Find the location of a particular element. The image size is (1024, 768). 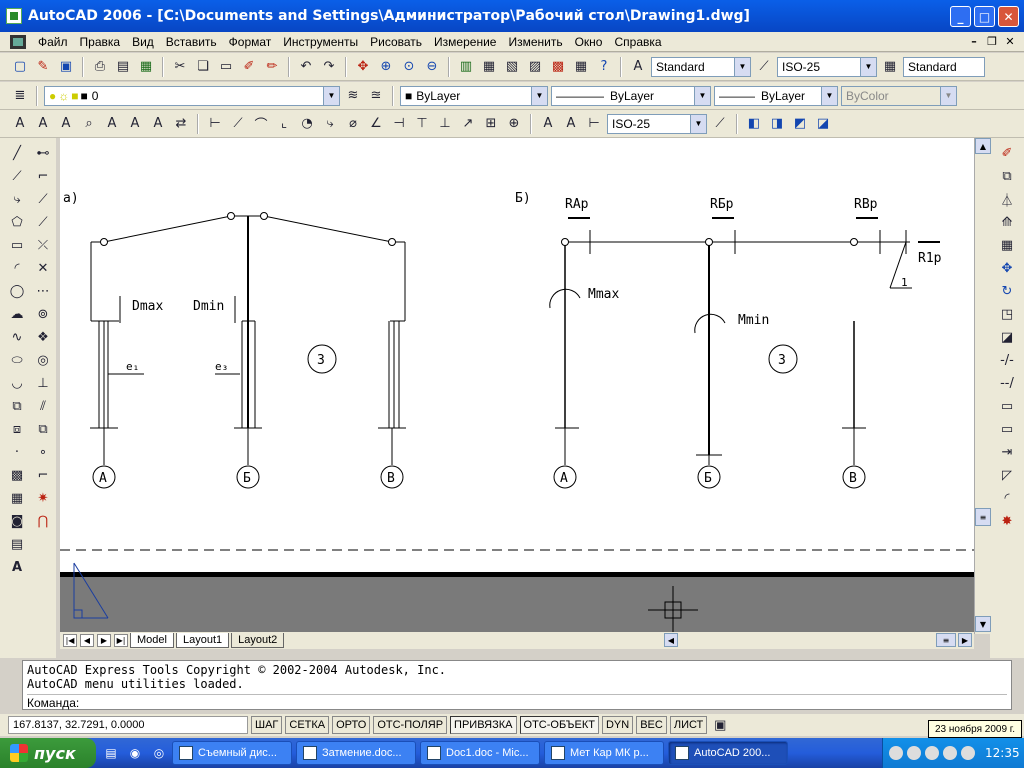

tray-volume-icon is located at coordinates (950, 753).